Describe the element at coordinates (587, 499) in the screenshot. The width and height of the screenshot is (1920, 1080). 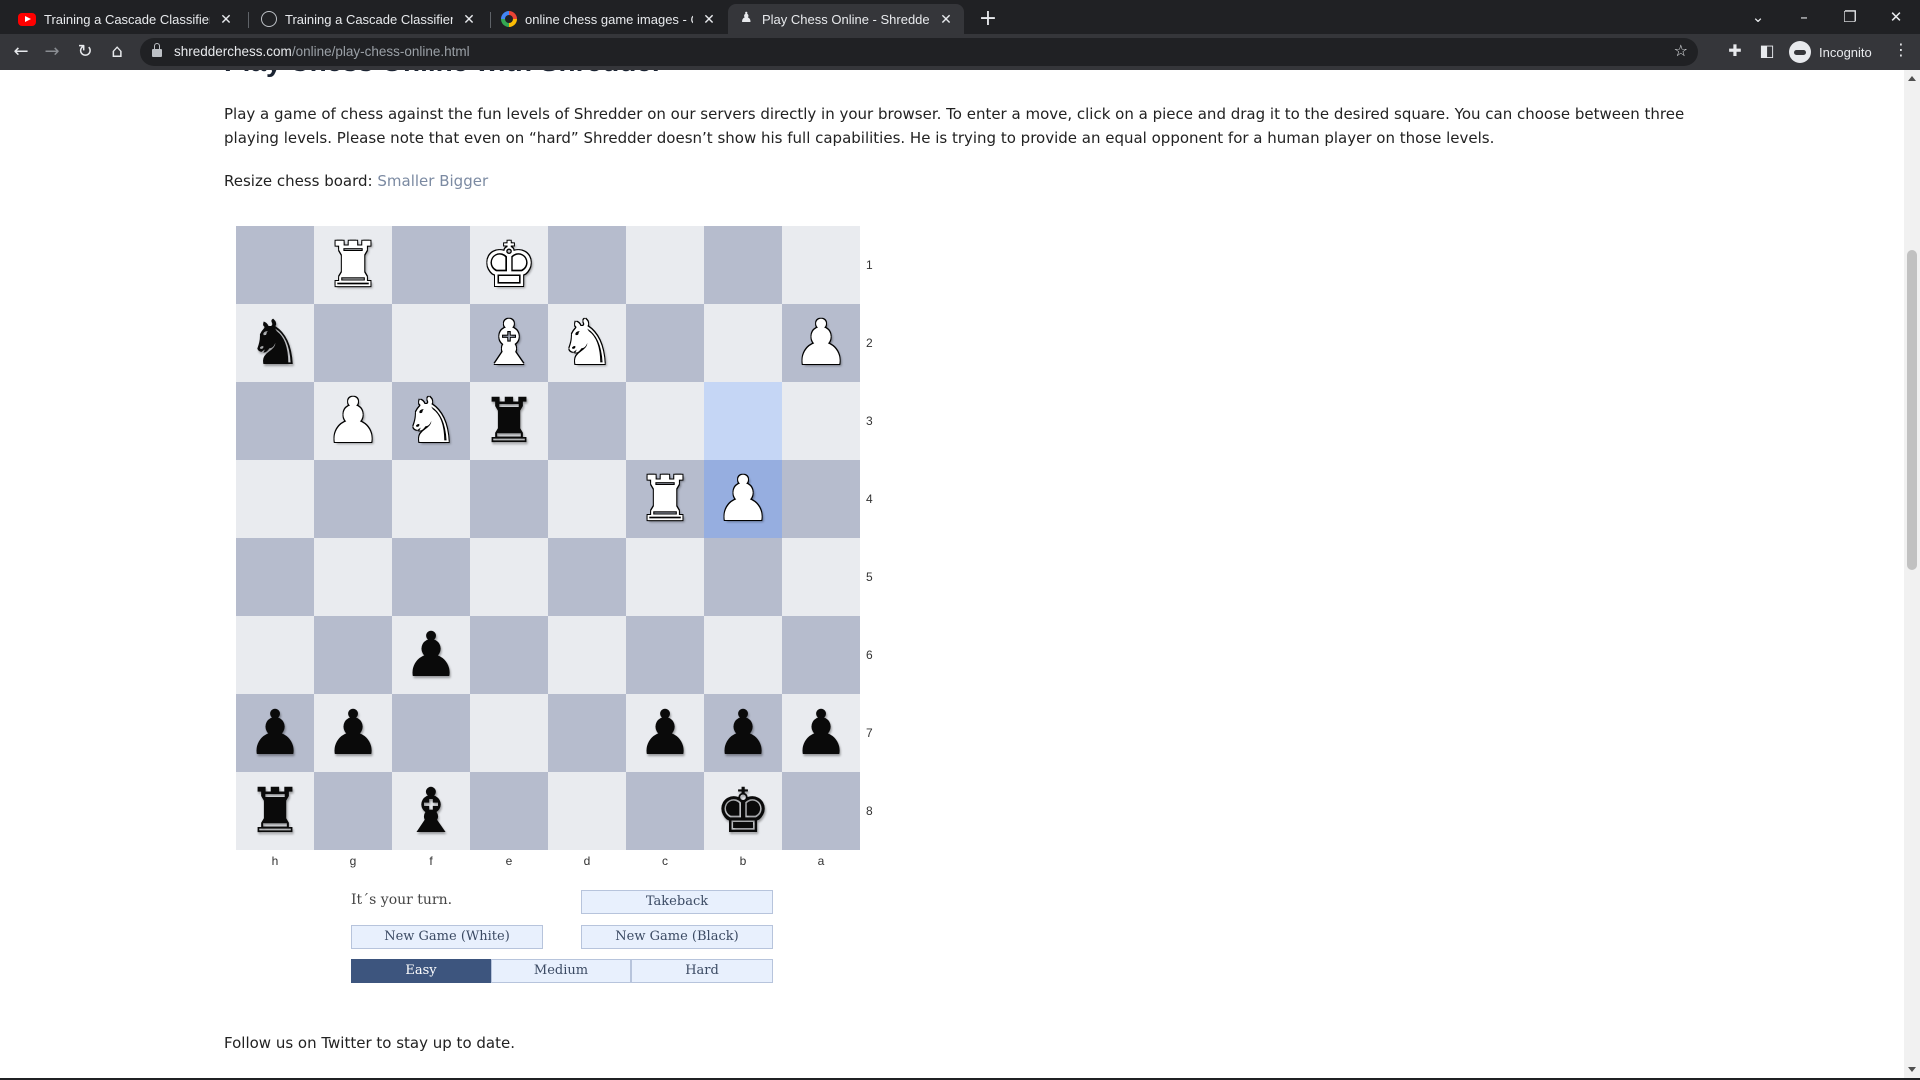
I see `square-d4` at that location.